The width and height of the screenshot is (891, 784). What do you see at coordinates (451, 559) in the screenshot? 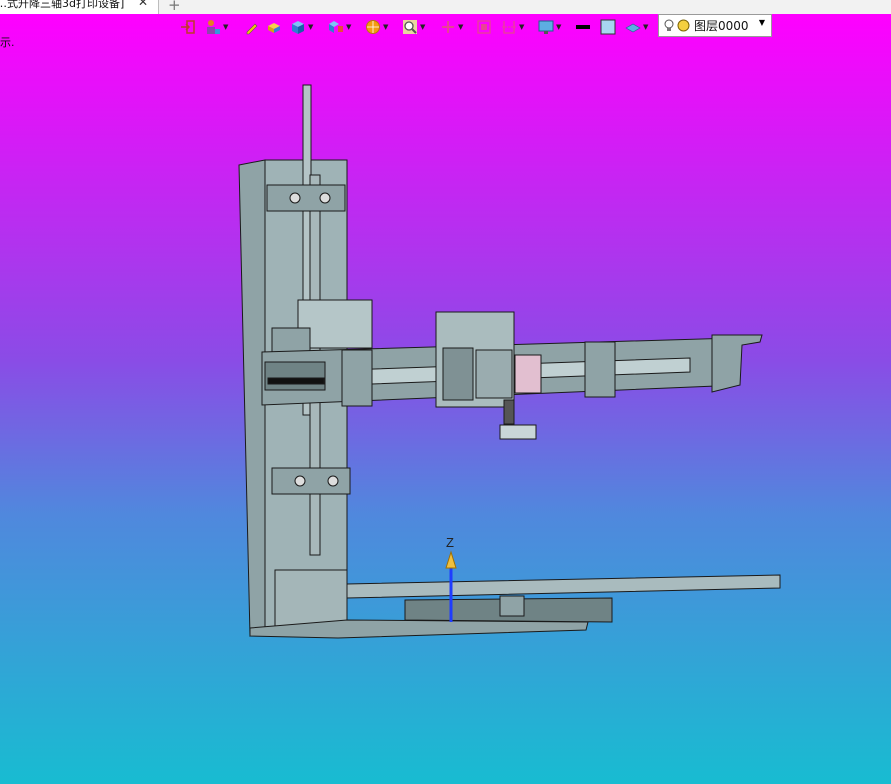
I see `z-axis-arrow` at bounding box center [451, 559].